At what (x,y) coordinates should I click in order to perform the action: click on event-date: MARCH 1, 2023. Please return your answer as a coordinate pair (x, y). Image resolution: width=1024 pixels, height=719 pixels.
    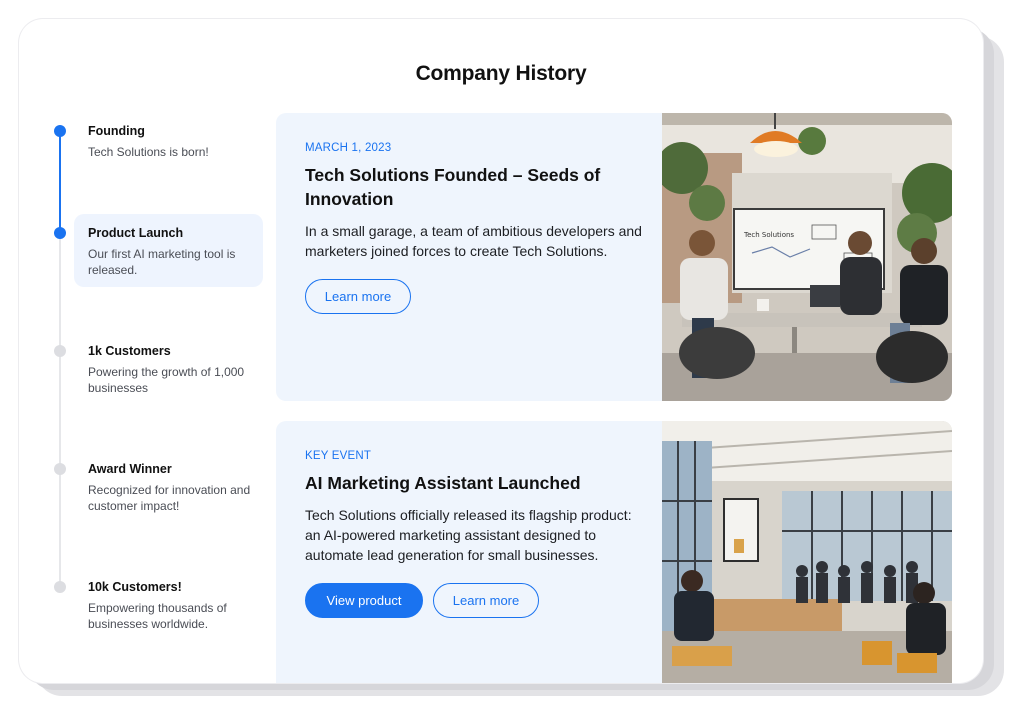
    Looking at the image, I should click on (348, 148).